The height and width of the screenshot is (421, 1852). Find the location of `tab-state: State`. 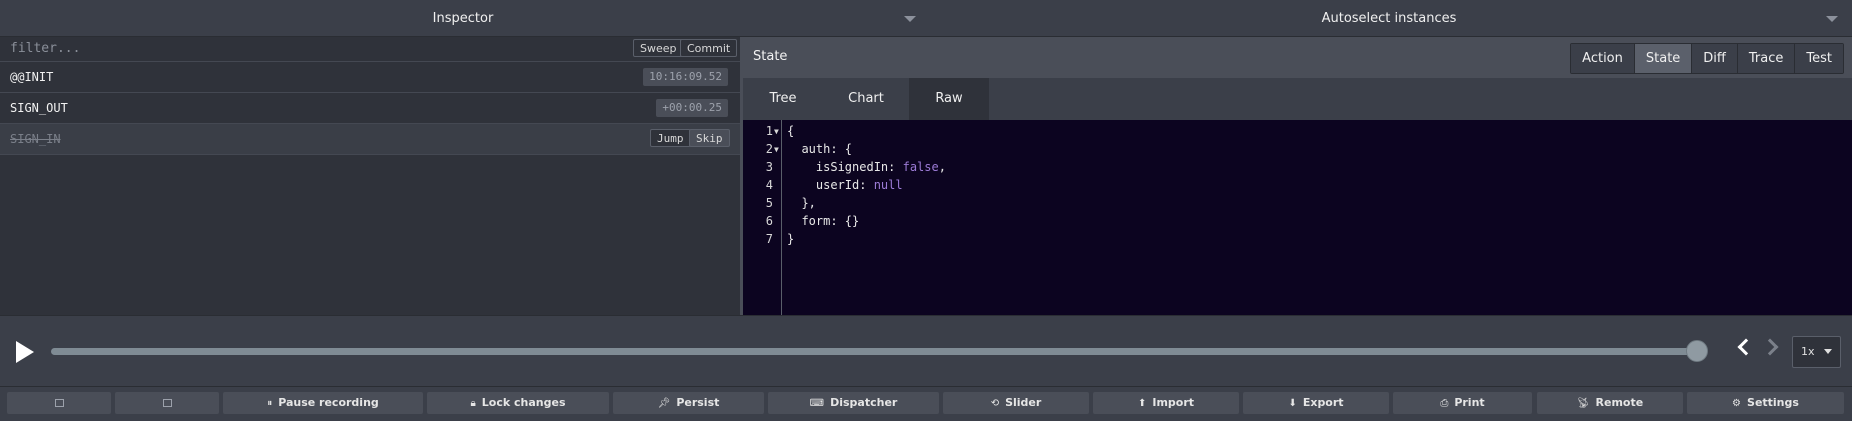

tab-state: State is located at coordinates (1663, 58).